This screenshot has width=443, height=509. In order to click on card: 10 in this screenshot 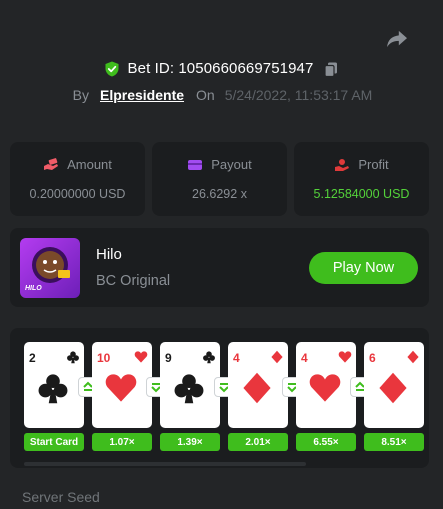, I will do `click(122, 385)`.